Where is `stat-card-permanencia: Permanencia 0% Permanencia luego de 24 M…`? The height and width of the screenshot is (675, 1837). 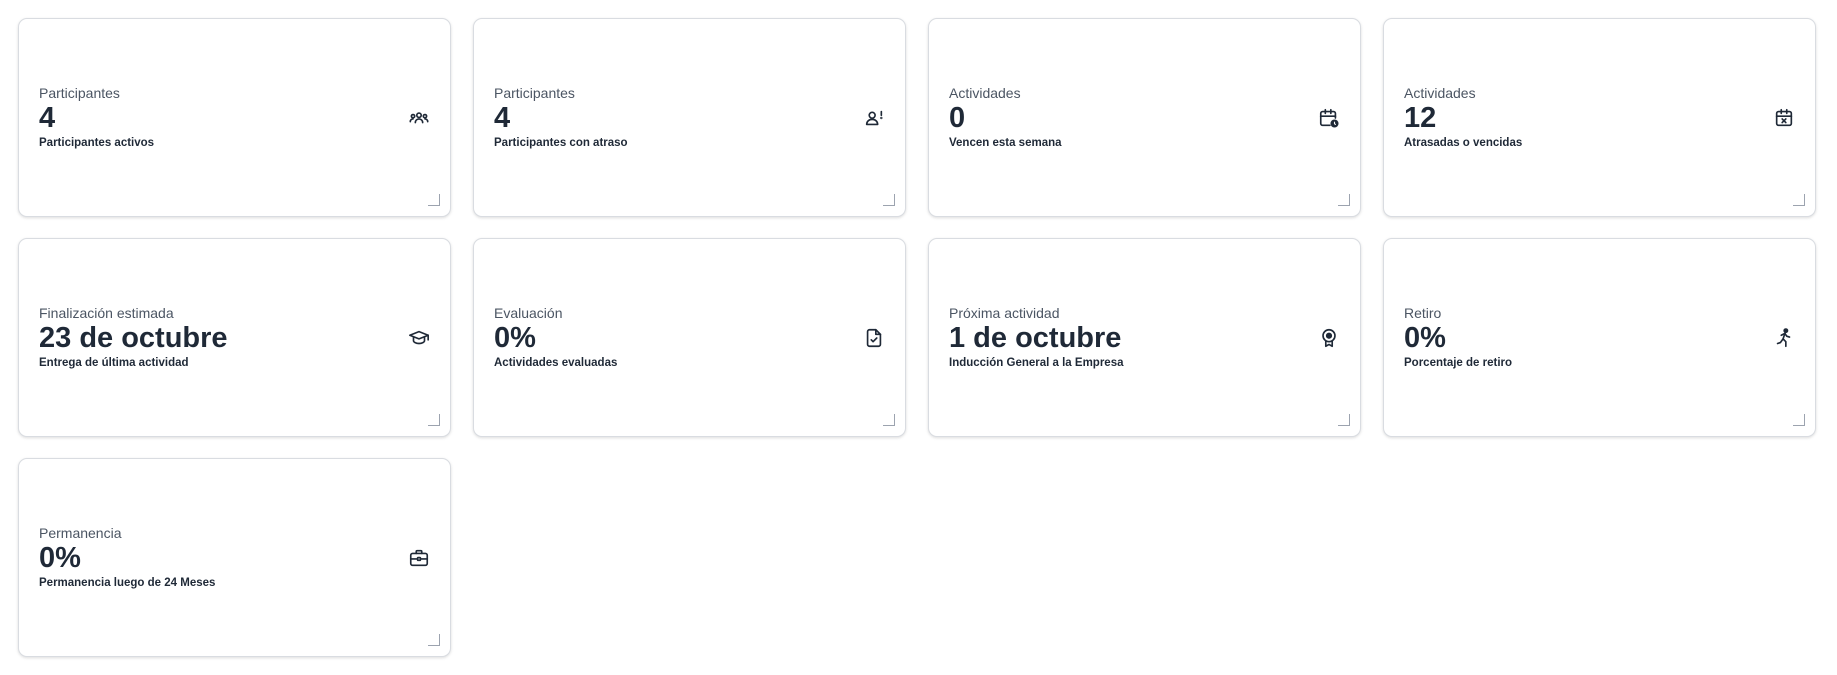
stat-card-permanencia: Permanencia 0% Permanencia luego de 24 M… is located at coordinates (234, 557).